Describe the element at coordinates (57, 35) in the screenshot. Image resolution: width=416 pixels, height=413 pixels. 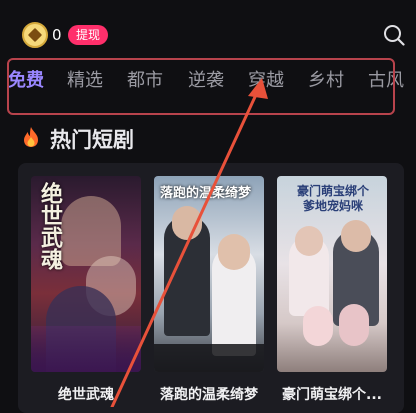
I see `coin-count: 0` at that location.